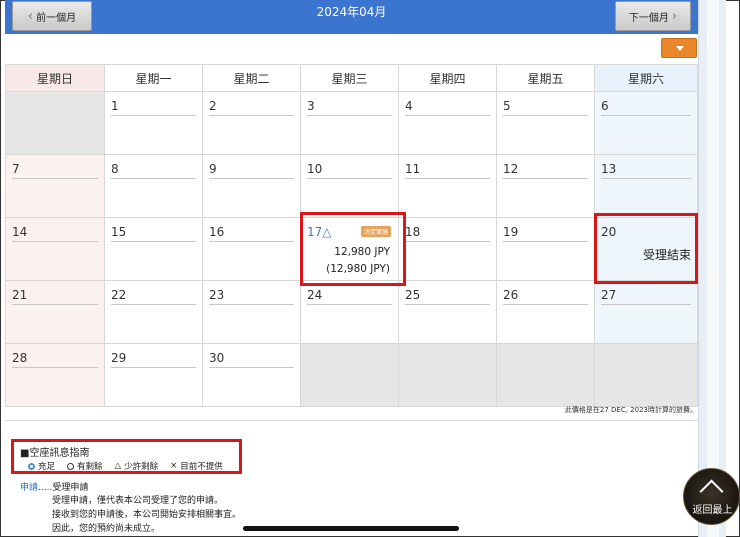 This screenshot has width=740, height=537. What do you see at coordinates (55, 312) in the screenshot?
I see `day-cell: 21` at bounding box center [55, 312].